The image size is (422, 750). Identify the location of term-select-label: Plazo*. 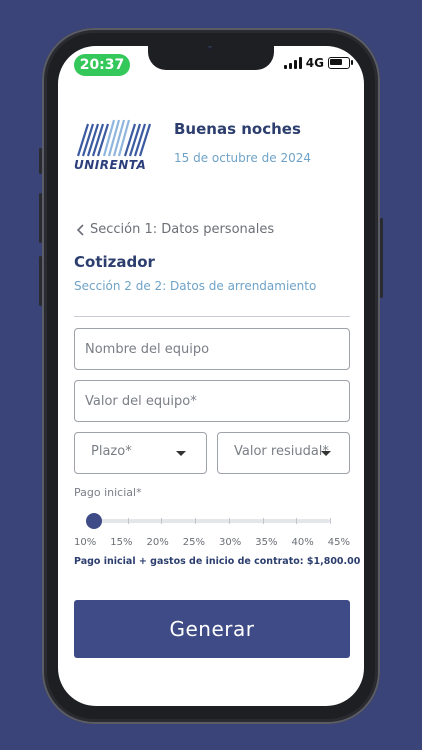
(111, 451).